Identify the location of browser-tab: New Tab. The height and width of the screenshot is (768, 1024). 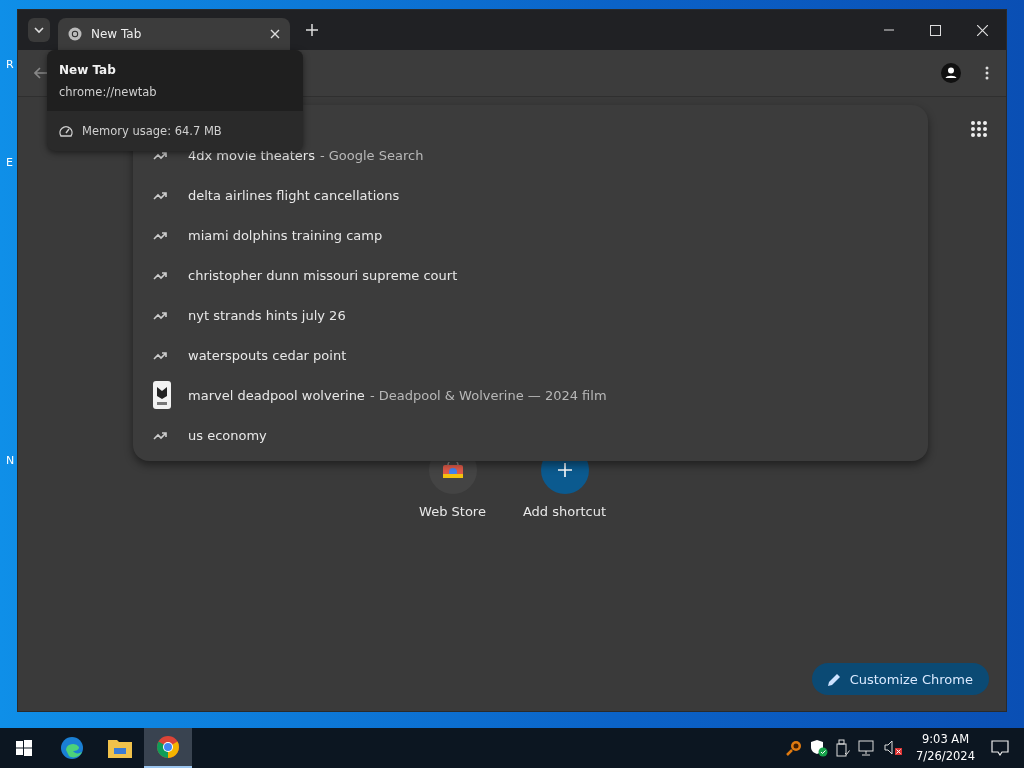
(174, 34).